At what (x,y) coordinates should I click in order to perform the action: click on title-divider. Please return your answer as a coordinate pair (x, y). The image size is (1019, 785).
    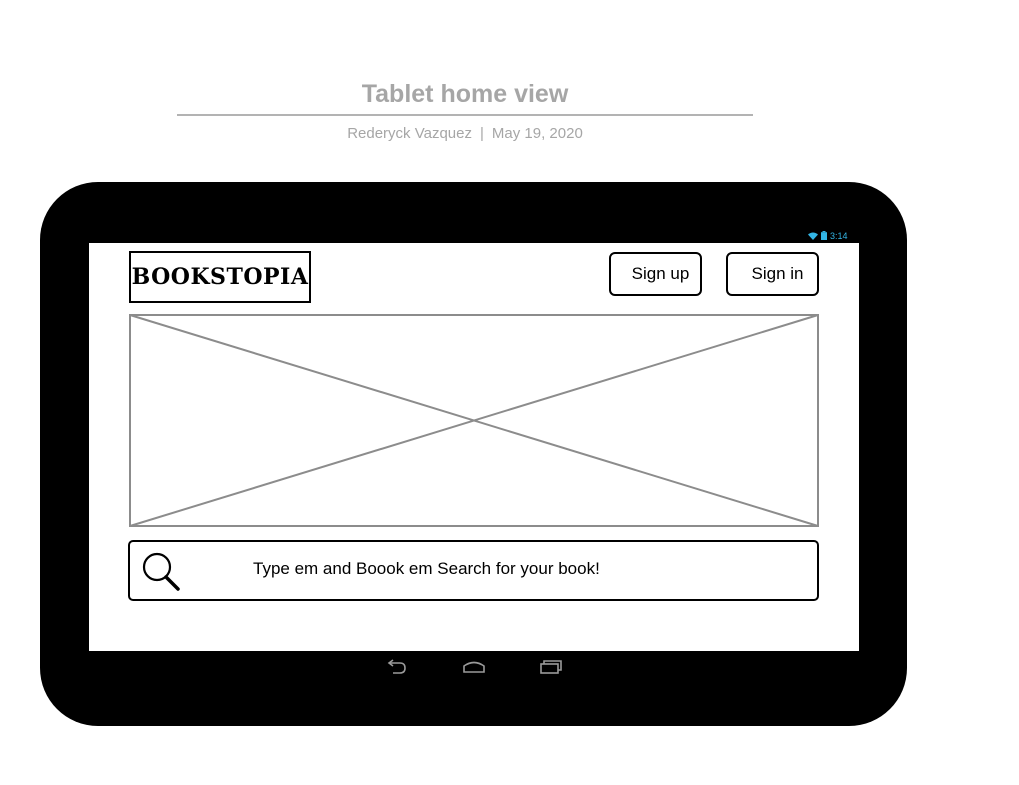
    Looking at the image, I should click on (465, 115).